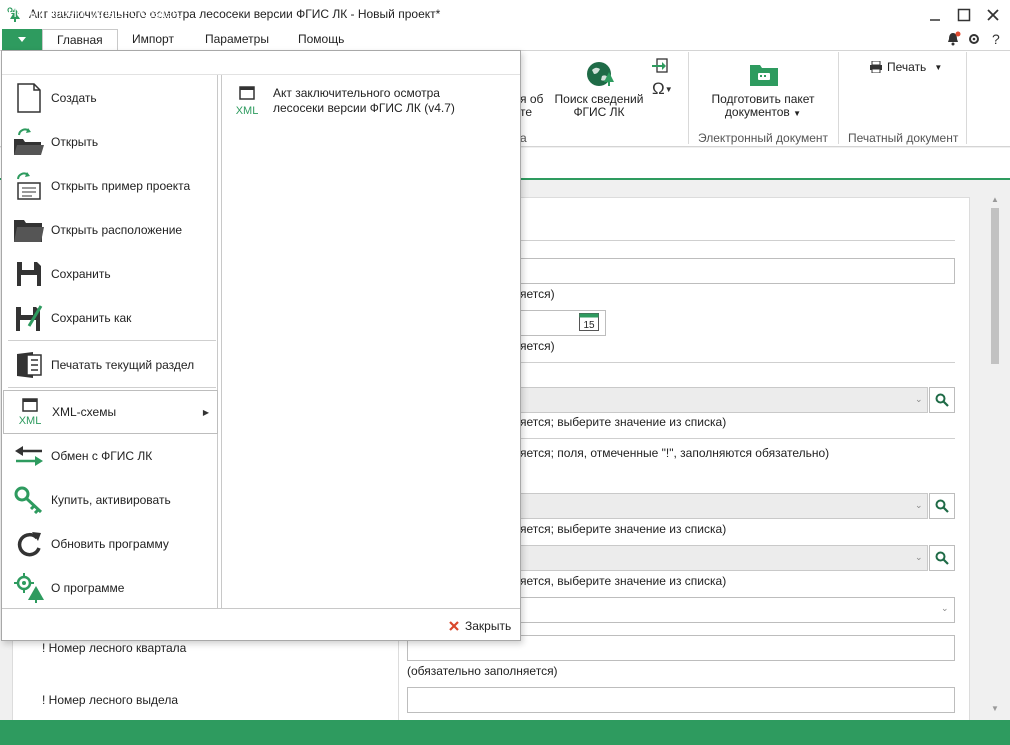 This screenshot has height=745, width=1010. Describe the element at coordinates (398, 677) in the screenshot. I see `column-separator` at that location.